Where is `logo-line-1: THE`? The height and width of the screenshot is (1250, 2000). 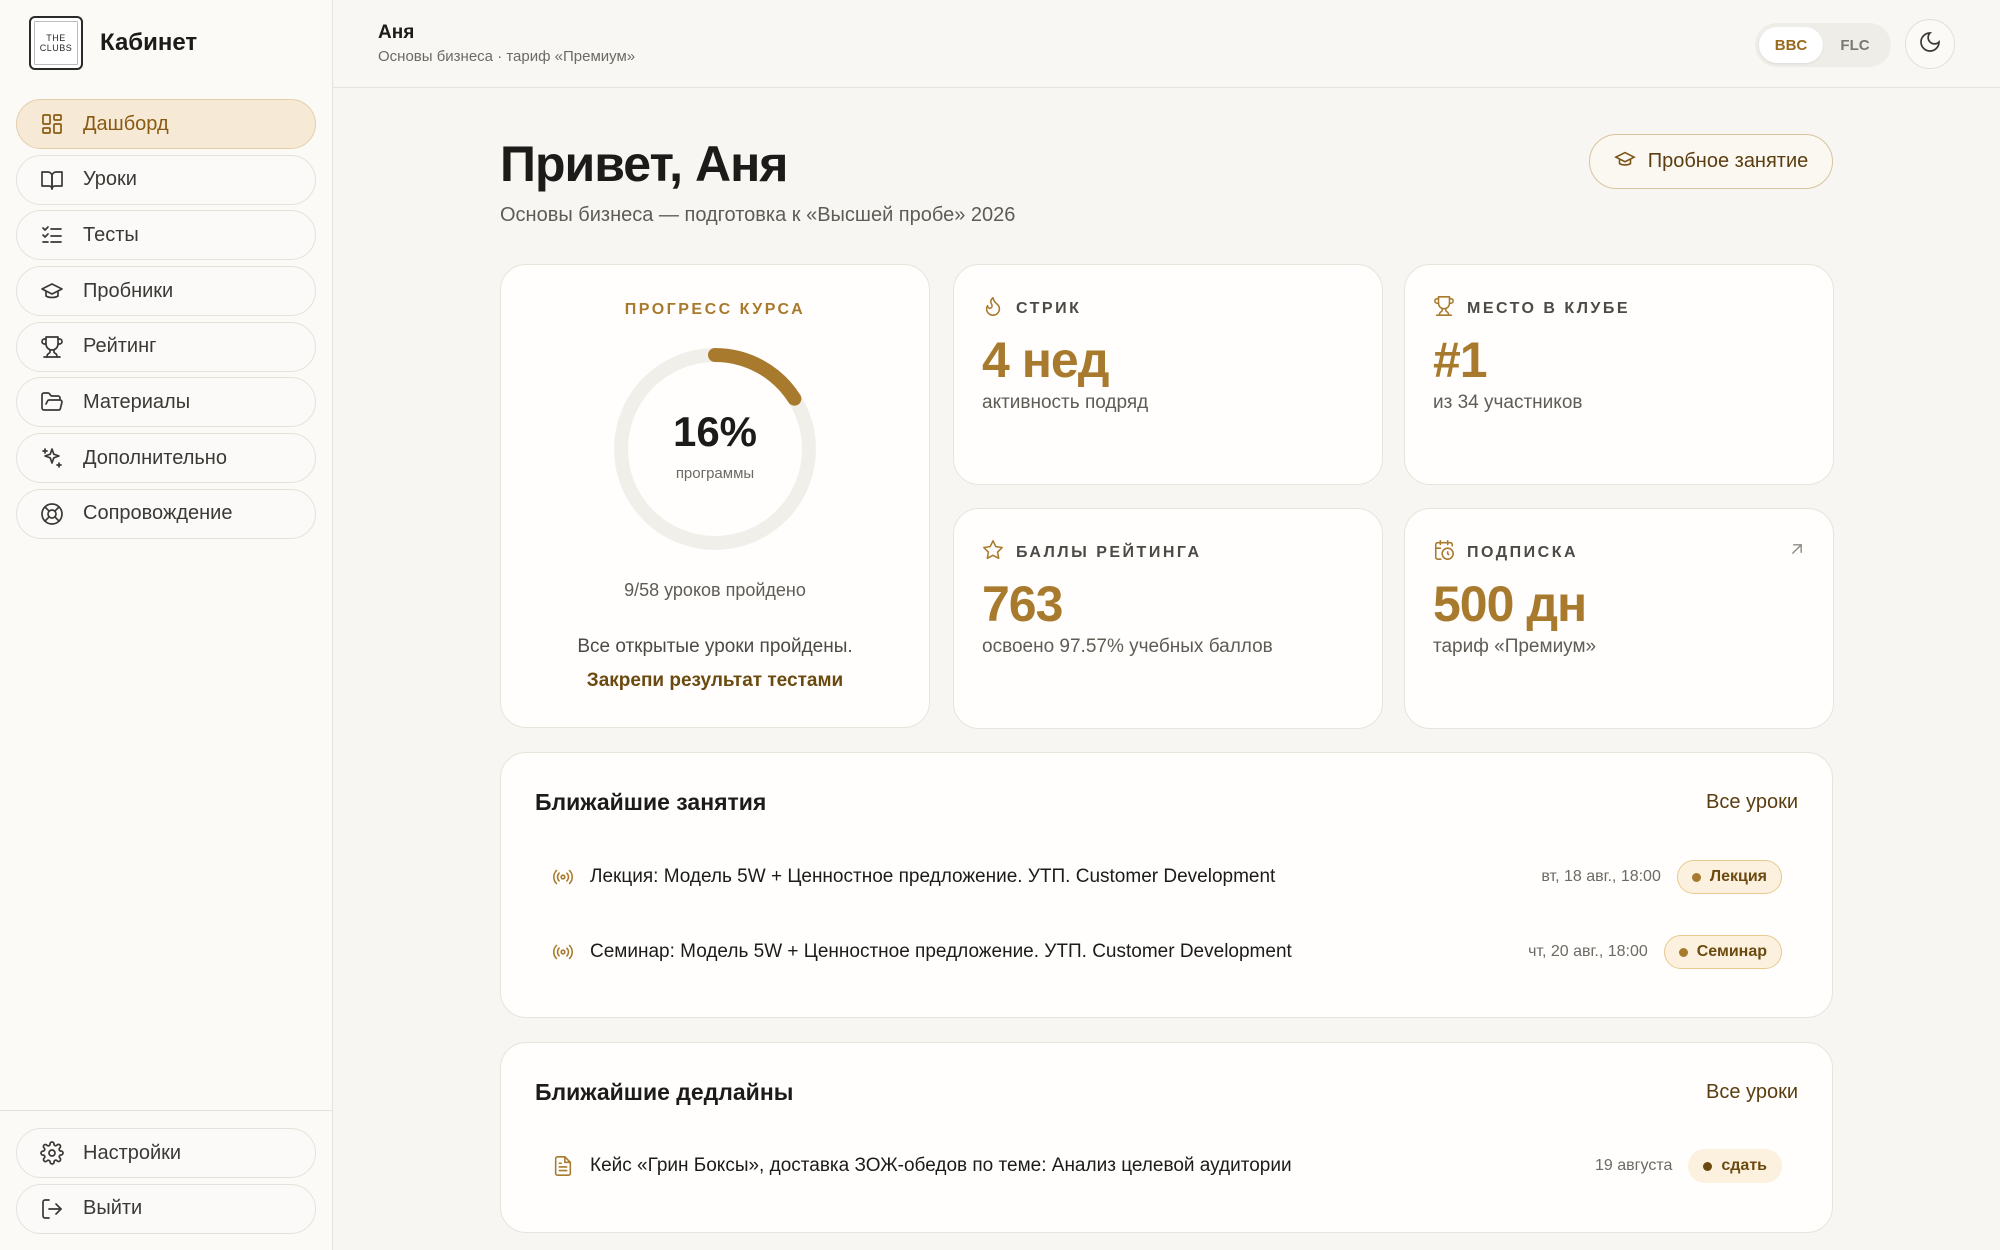 logo-line-1: THE is located at coordinates (56, 38).